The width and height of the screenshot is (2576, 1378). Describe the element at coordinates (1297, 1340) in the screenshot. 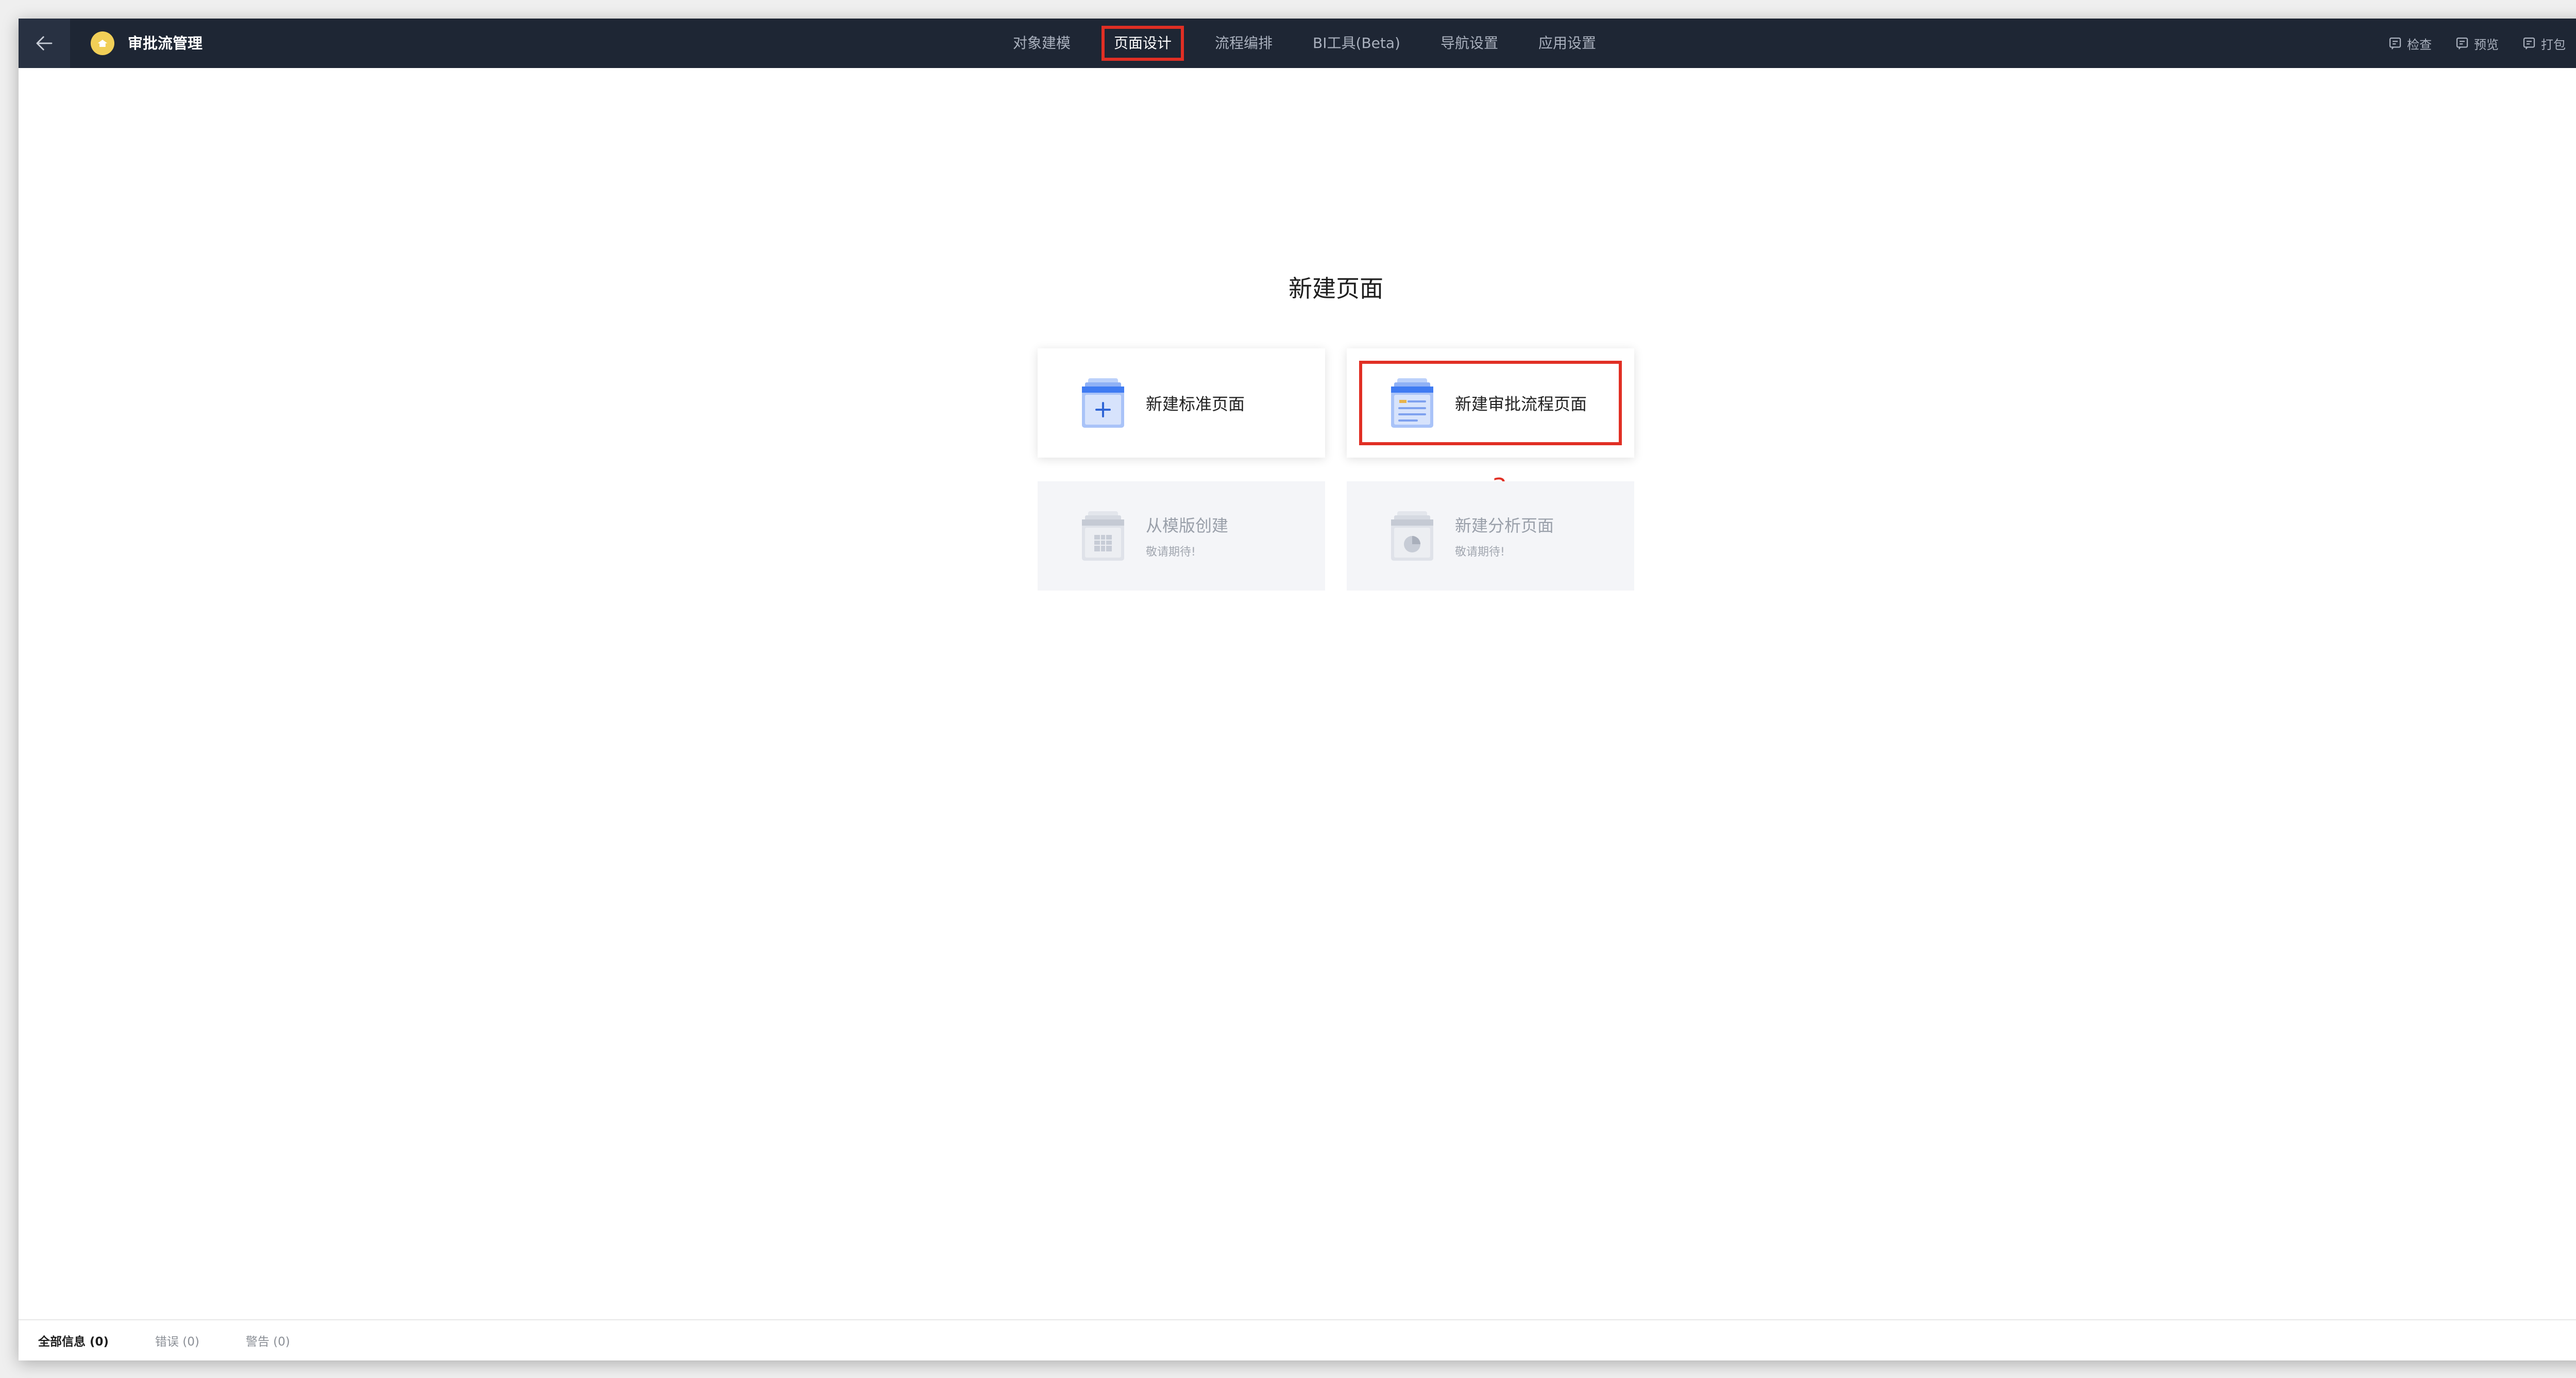

I see `bottom-message-bar: 全部信息 (0) 错误 (0) 警告 (0)` at that location.